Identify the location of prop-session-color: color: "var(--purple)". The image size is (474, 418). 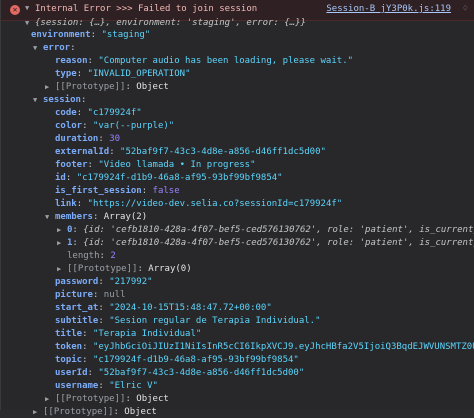
(115, 126).